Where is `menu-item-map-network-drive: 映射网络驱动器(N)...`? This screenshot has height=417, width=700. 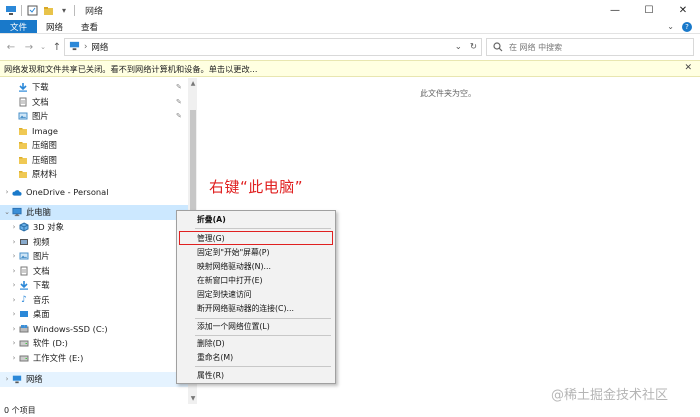 menu-item-map-network-drive: 映射网络驱动器(N)... is located at coordinates (234, 266).